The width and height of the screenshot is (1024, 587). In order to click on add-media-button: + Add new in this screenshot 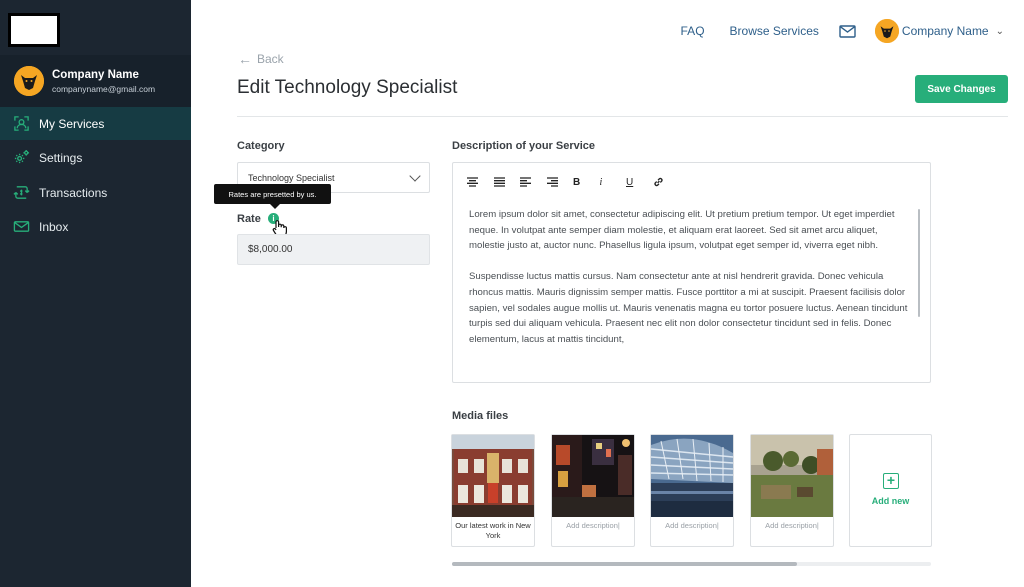, I will do `click(890, 490)`.